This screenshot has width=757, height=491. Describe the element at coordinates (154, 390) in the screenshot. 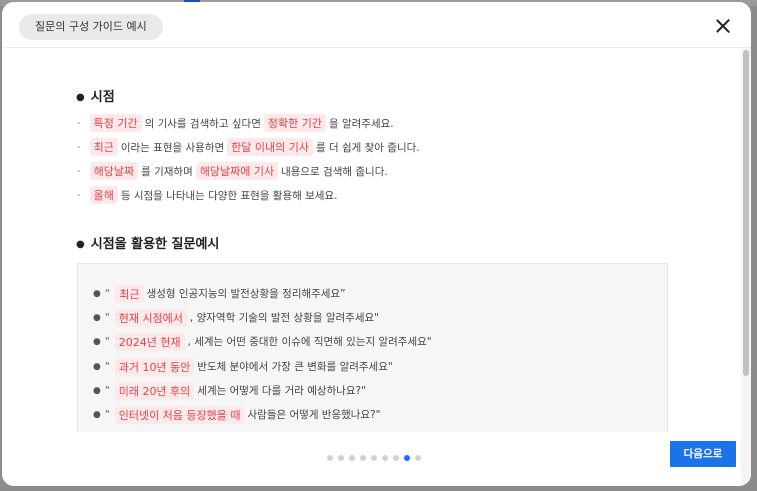

I see `highlight-text: 미래 20년 후의` at that location.